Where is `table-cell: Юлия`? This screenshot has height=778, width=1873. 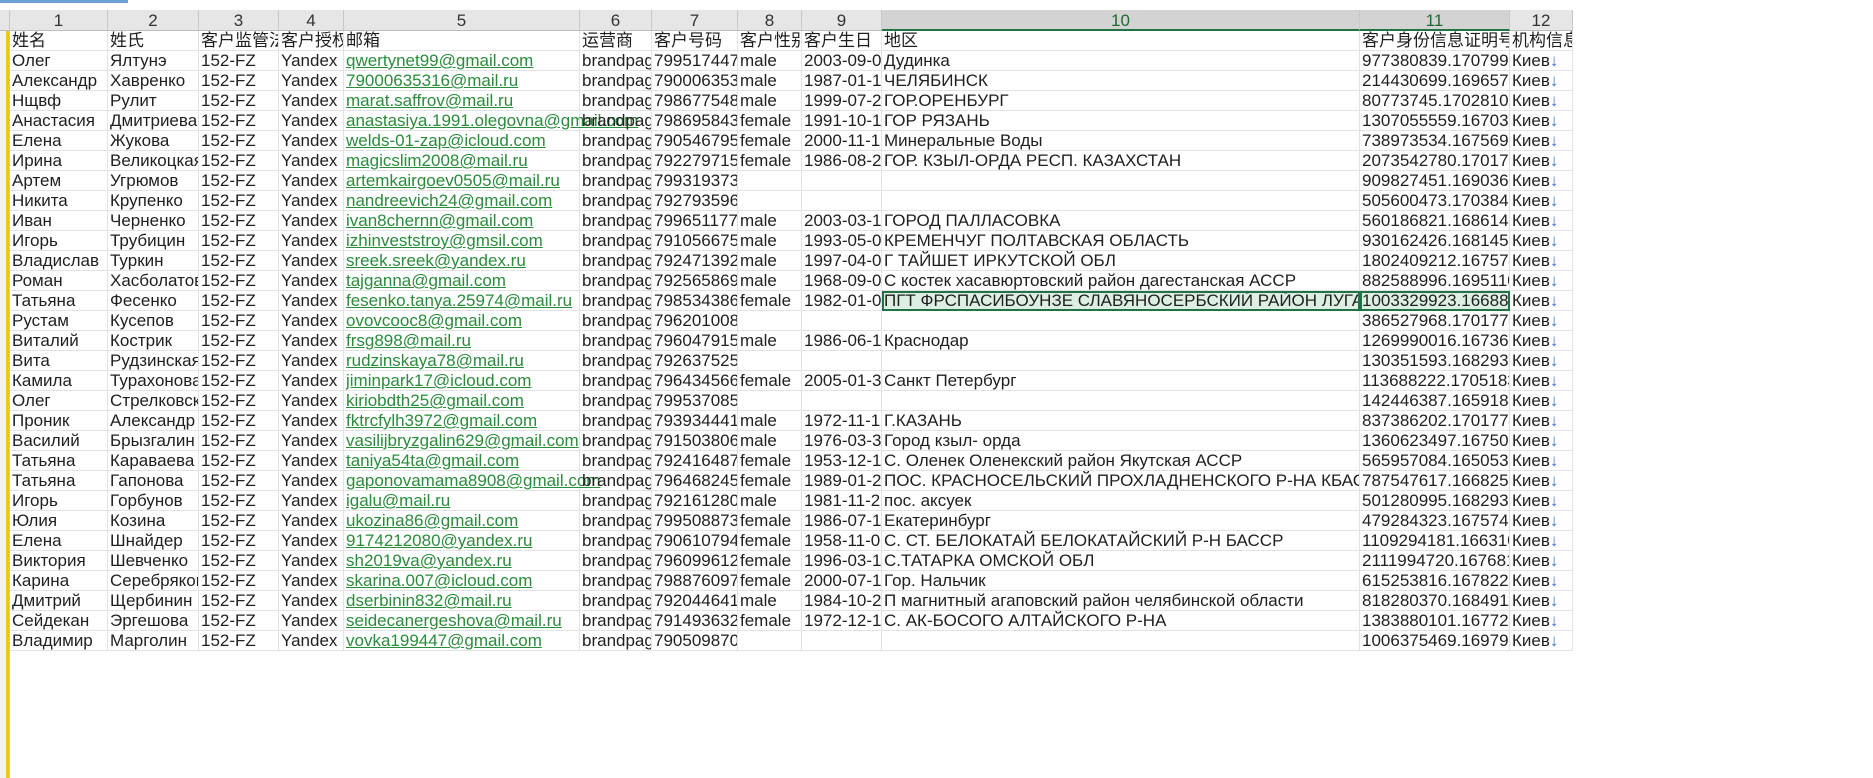
table-cell: Юлия is located at coordinates (59, 521).